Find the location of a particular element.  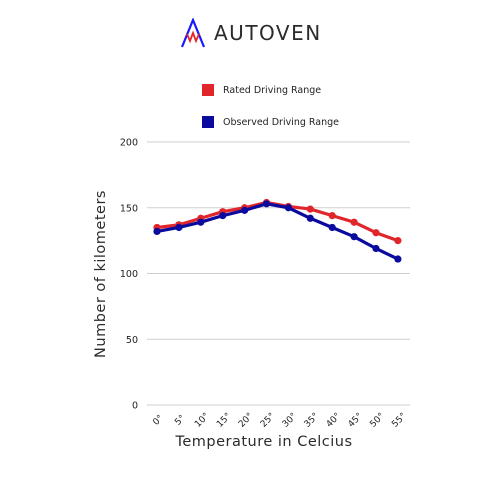

x-tick-label: 50° is located at coordinates (377, 420).